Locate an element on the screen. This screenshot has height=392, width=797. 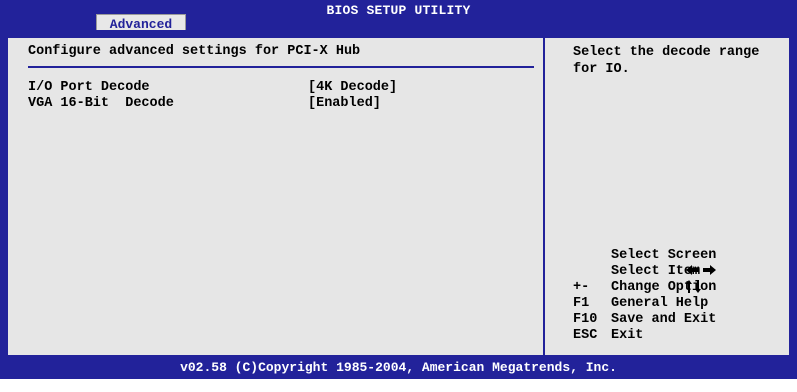
setting-vga-16bit-decode: VGA 16-Bit Decode [Enabled] is located at coordinates (204, 104).